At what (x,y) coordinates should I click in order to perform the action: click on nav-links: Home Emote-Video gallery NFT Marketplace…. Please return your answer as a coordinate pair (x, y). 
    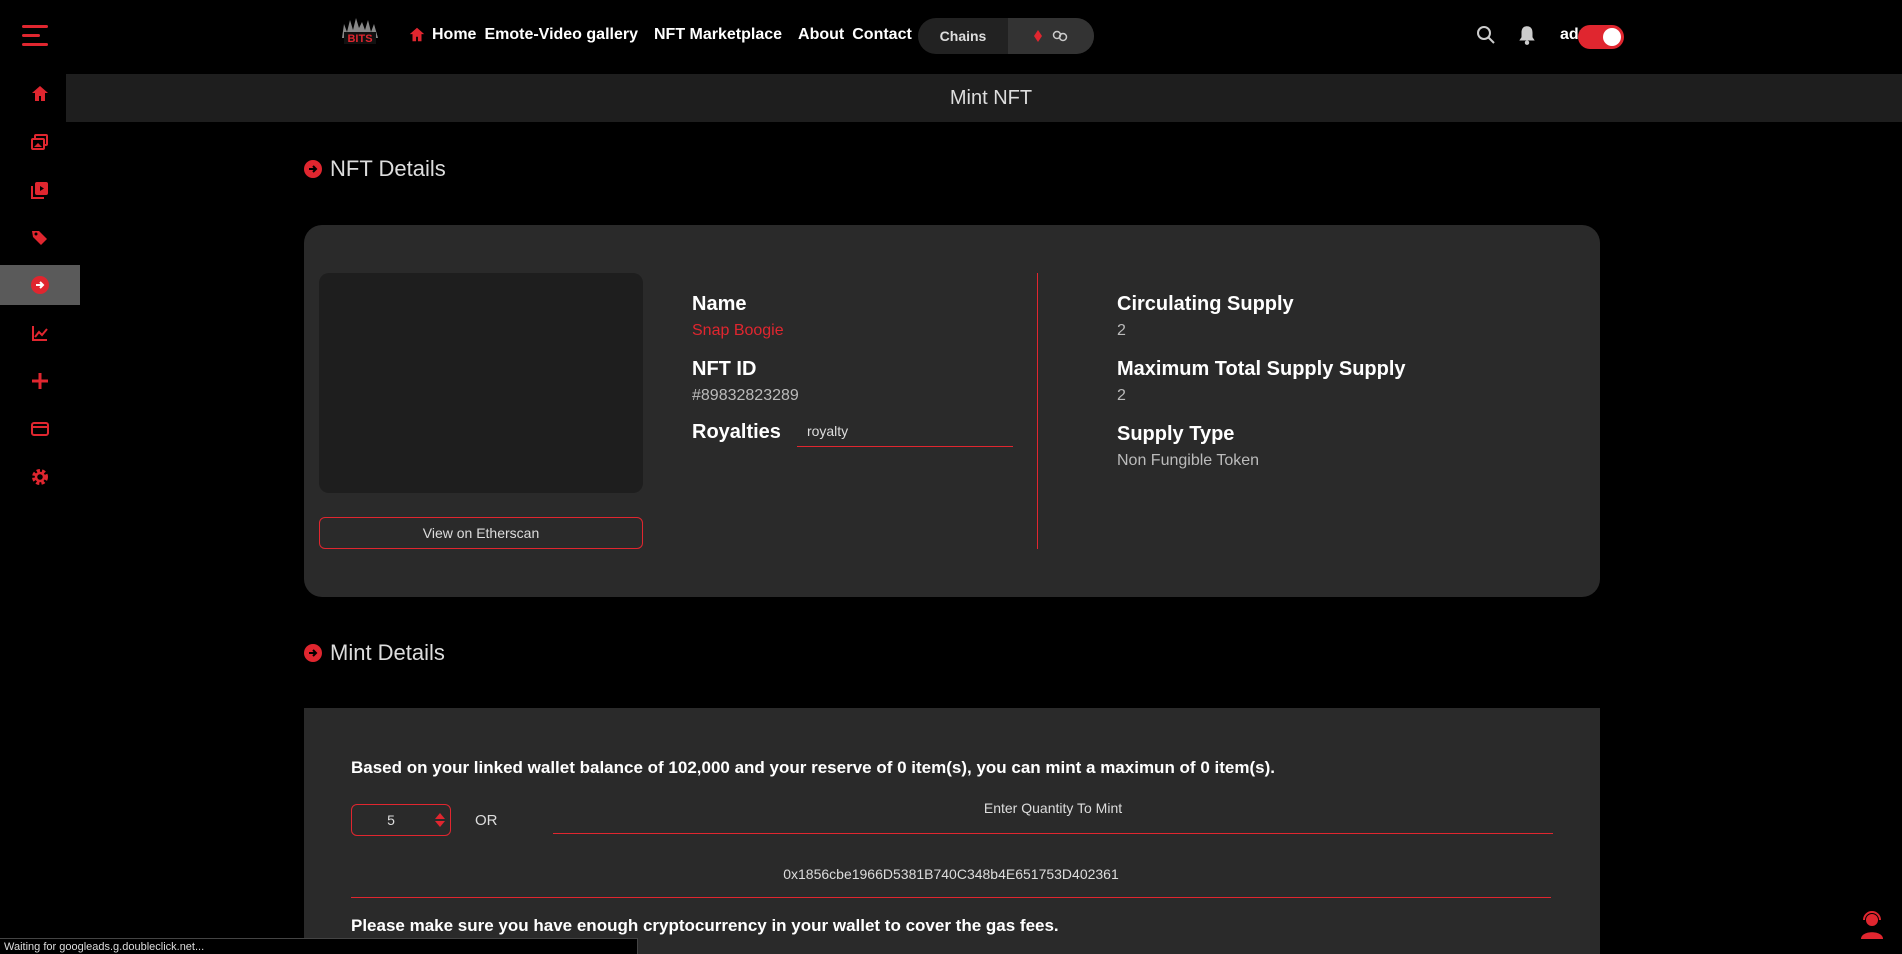
    Looking at the image, I should click on (660, 35).